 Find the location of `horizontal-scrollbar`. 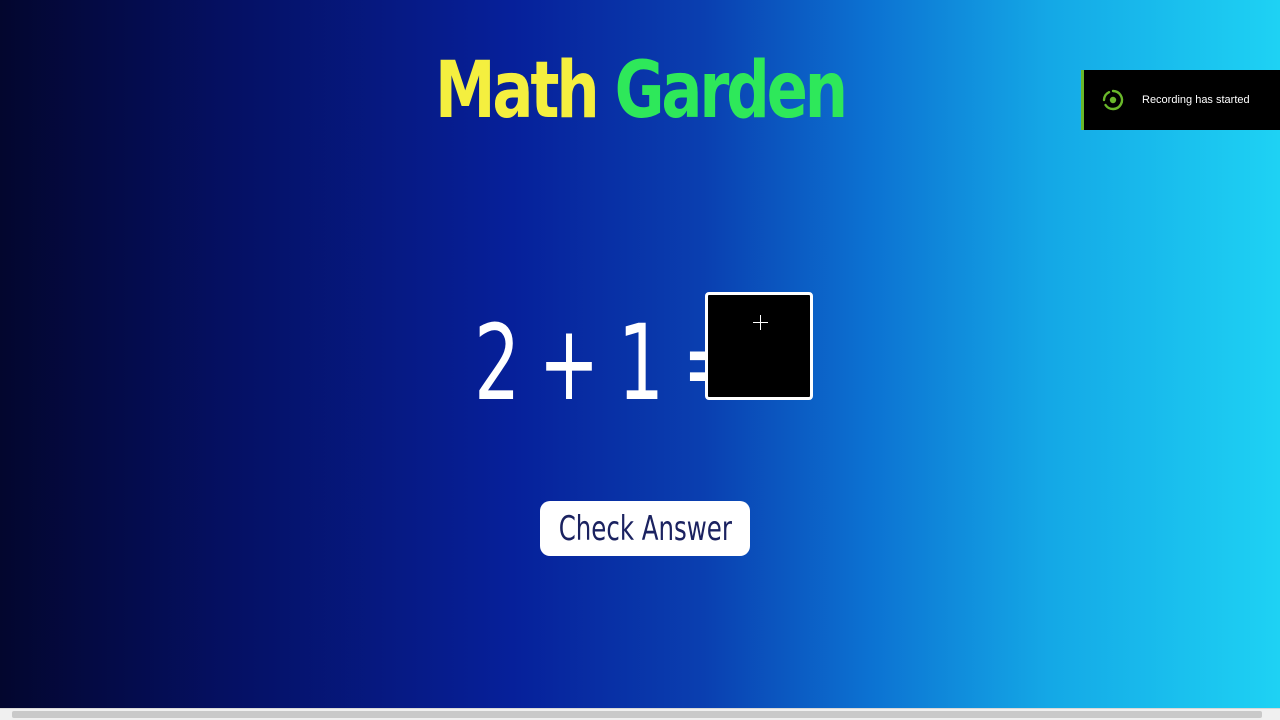

horizontal-scrollbar is located at coordinates (640, 714).